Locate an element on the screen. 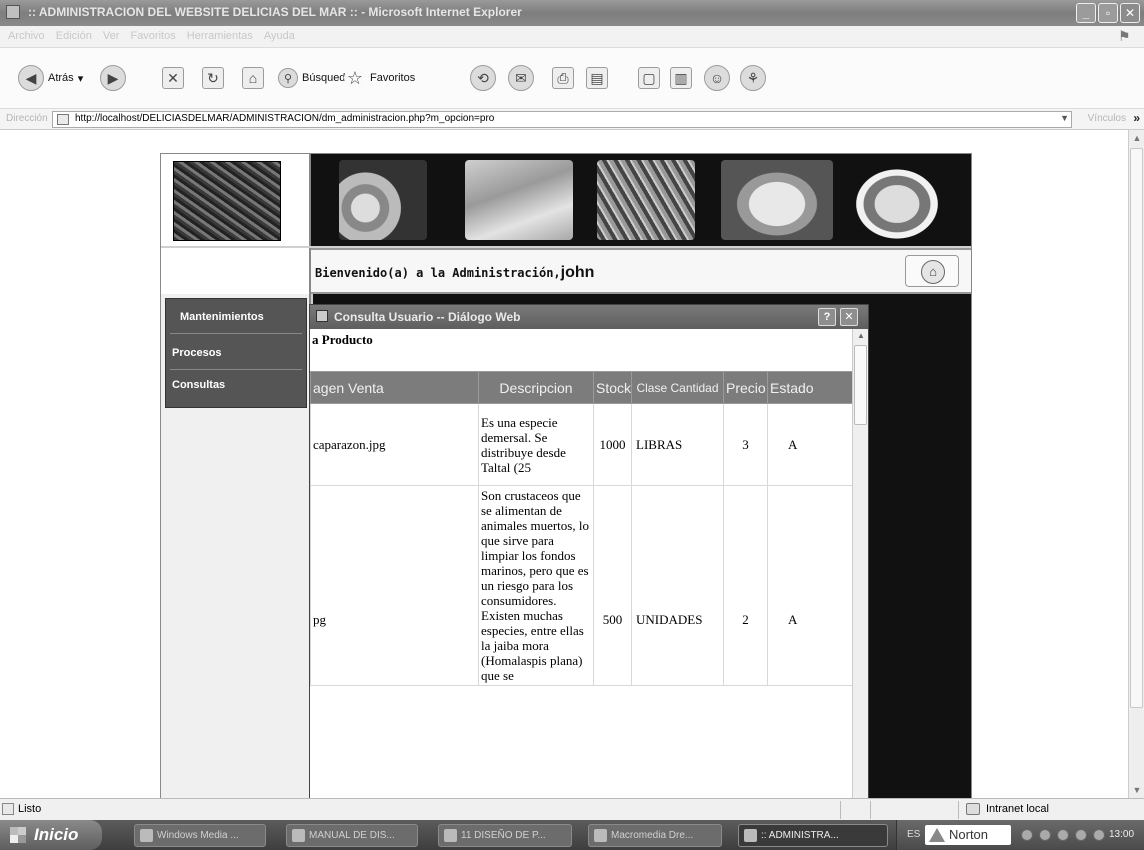  dialog-icon is located at coordinates (322, 316).